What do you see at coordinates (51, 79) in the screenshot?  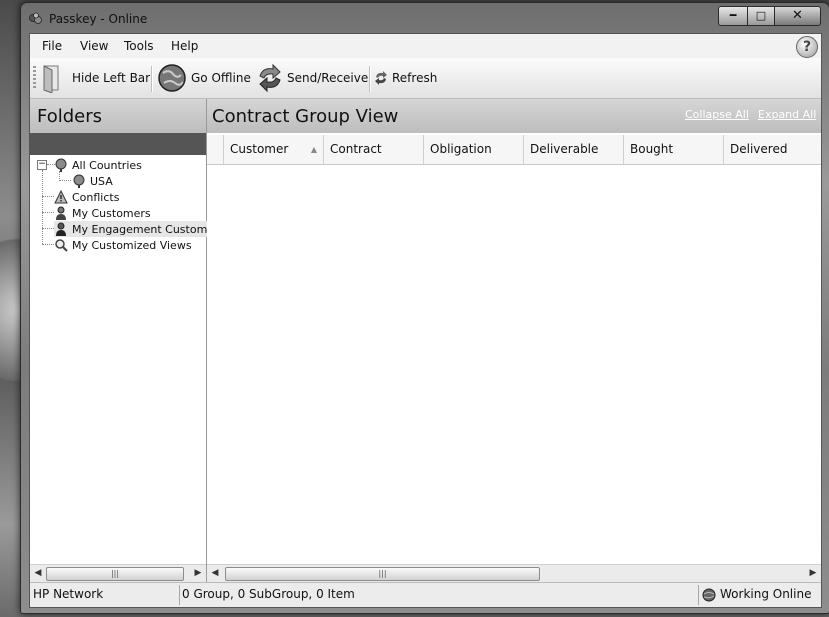 I see `hide-left-bar-icon` at bounding box center [51, 79].